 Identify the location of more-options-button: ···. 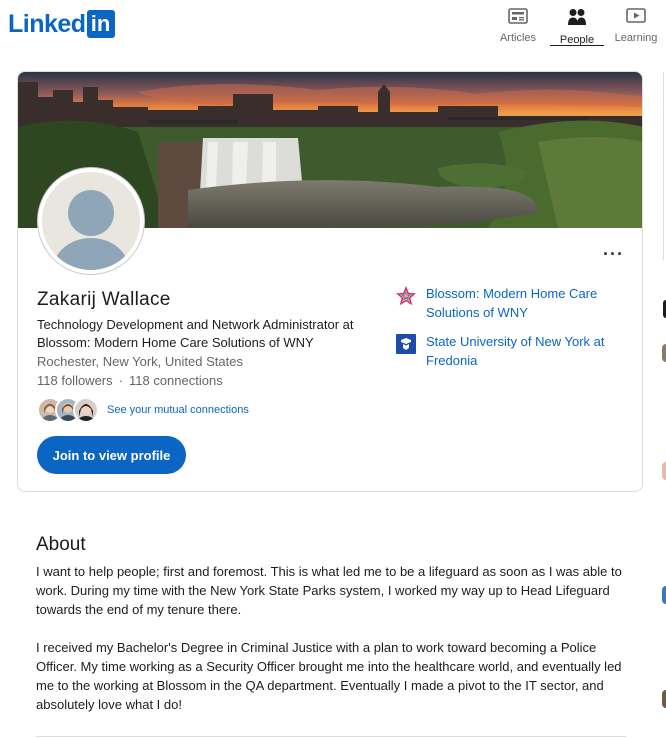
(613, 254).